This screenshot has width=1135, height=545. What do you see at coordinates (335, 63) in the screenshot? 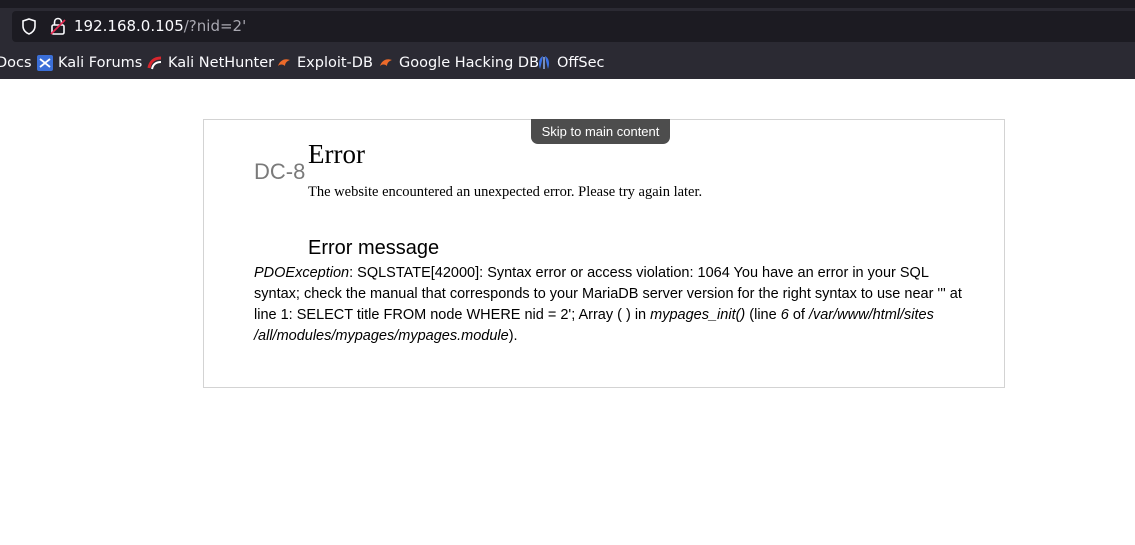
I see `bookmark-label: Exploit-DB` at bounding box center [335, 63].